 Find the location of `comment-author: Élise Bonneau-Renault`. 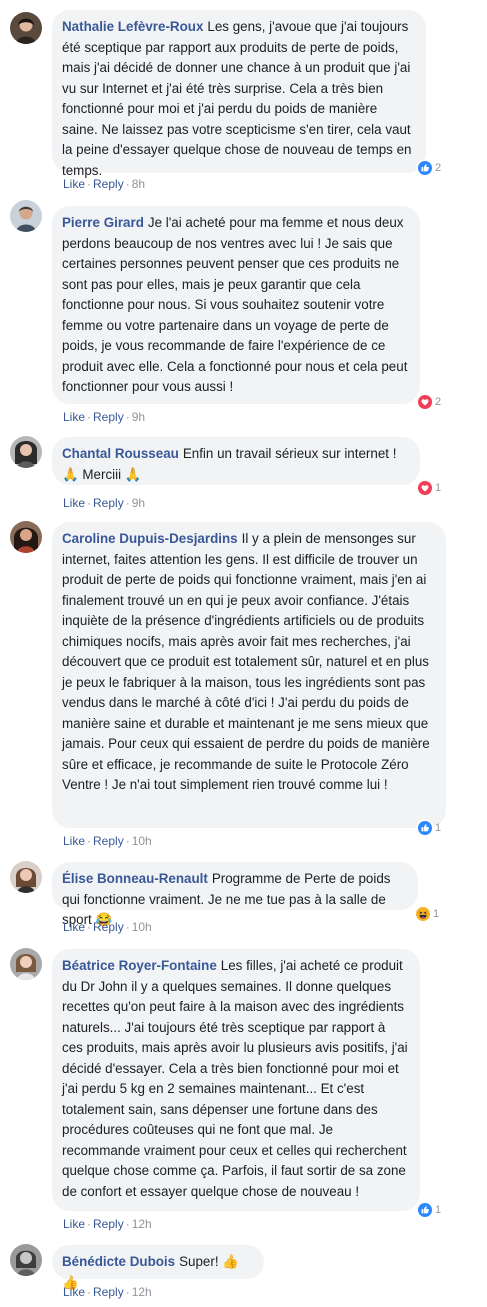

comment-author: Élise Bonneau-Renault is located at coordinates (135, 878).